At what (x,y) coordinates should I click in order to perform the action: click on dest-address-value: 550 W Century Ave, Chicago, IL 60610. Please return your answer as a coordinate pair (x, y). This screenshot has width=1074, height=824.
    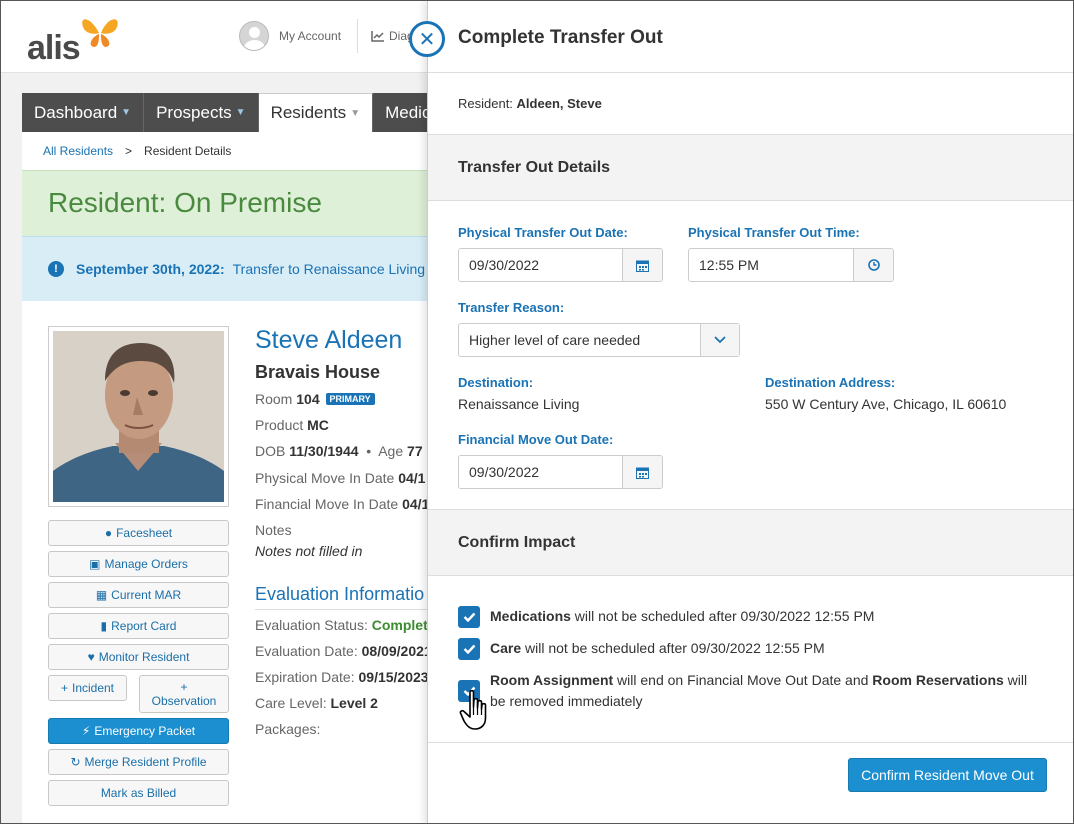
    Looking at the image, I should click on (886, 404).